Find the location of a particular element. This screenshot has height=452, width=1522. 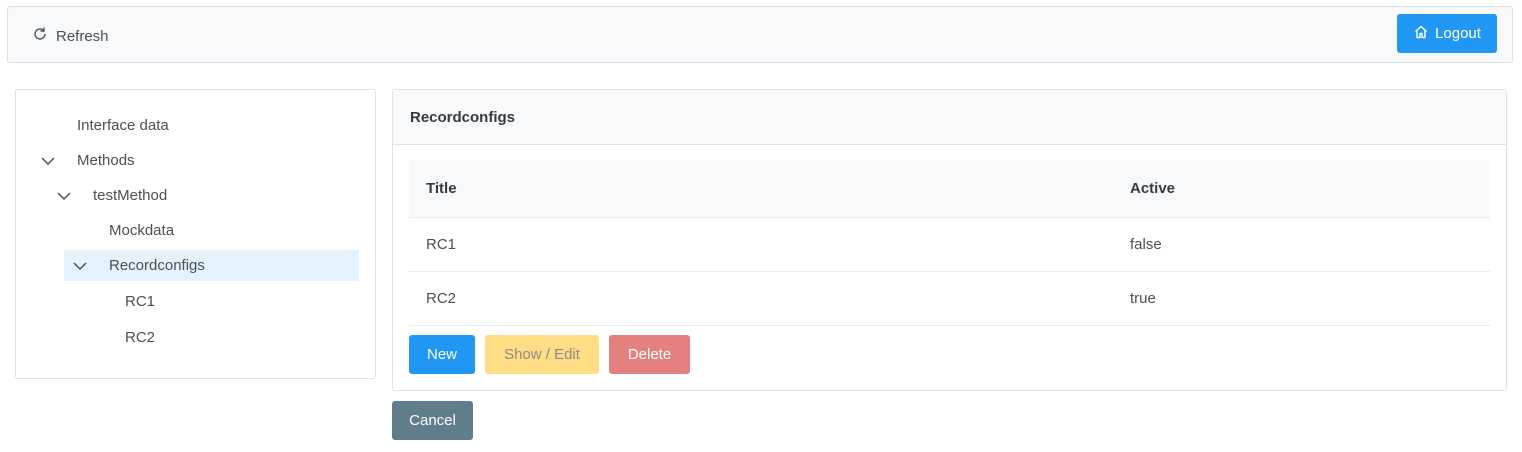

logout-label: Logout is located at coordinates (1458, 33).